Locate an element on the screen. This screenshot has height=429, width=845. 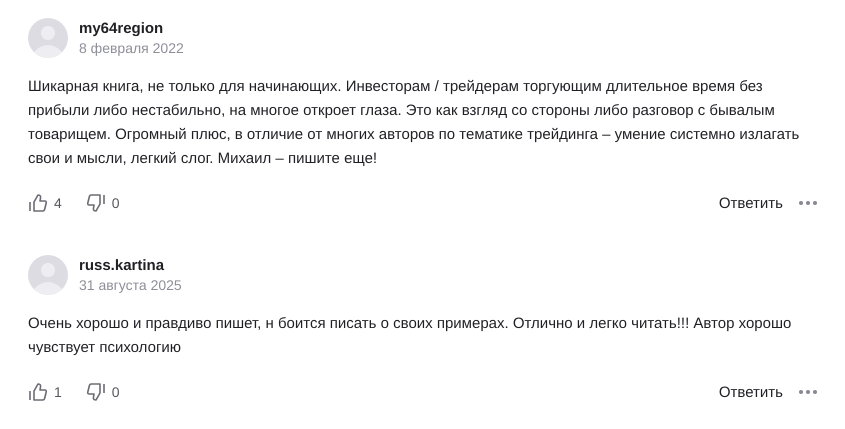
author-name: my64region is located at coordinates (131, 28).